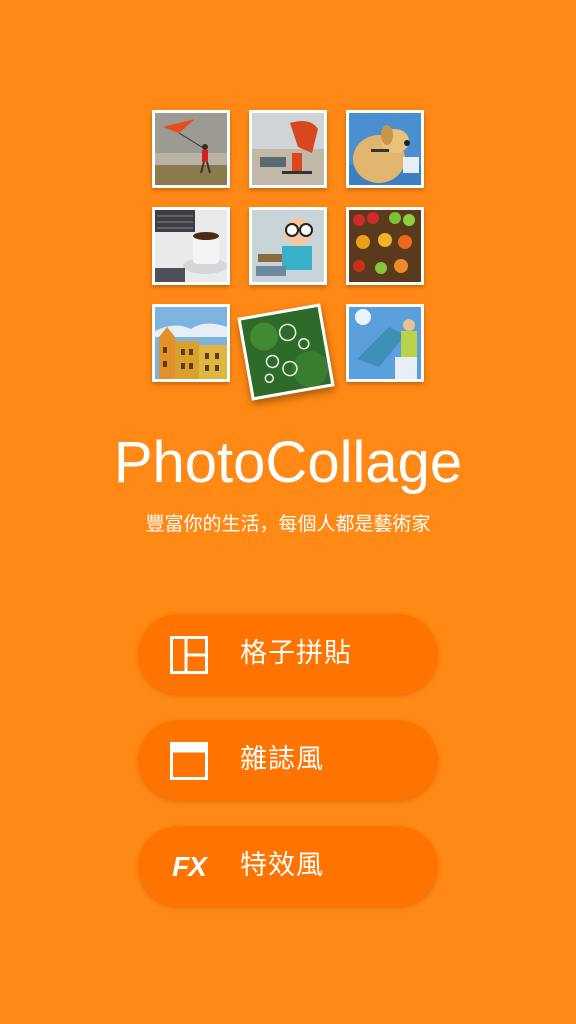 The height and width of the screenshot is (1024, 576). I want to click on photo-collage-logo, so click(288, 256).